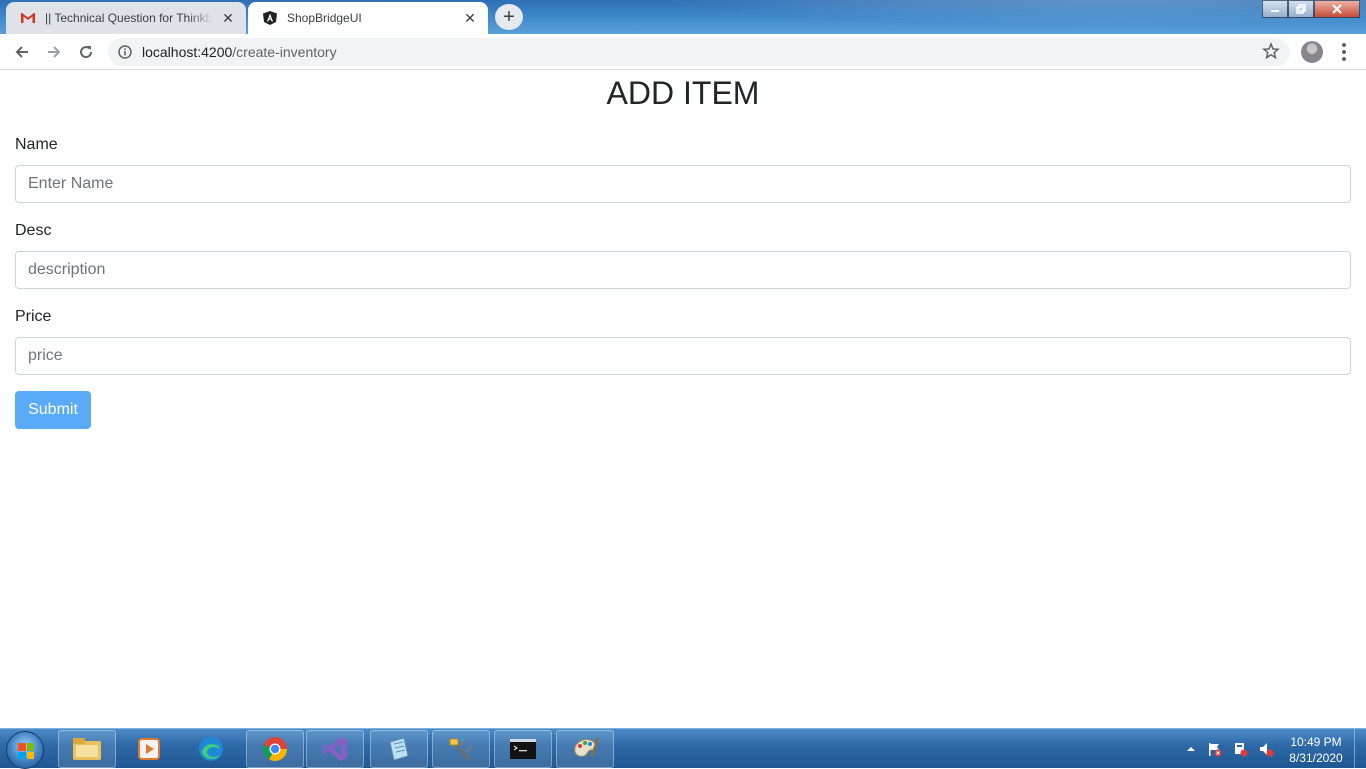  What do you see at coordinates (461, 749) in the screenshot?
I see `tools-icon` at bounding box center [461, 749].